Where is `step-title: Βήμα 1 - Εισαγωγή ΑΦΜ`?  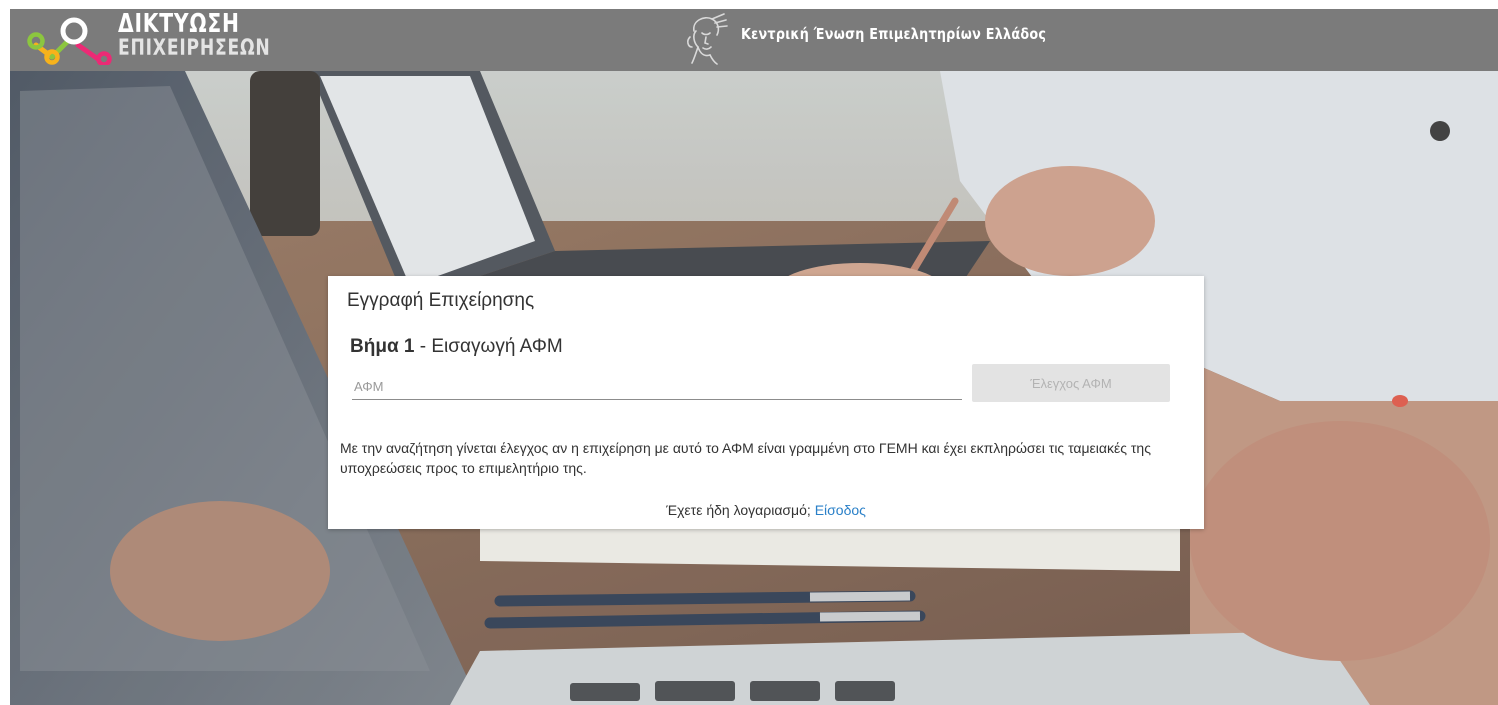
step-title: Βήμα 1 - Εισαγωγή ΑΦΜ is located at coordinates (456, 347).